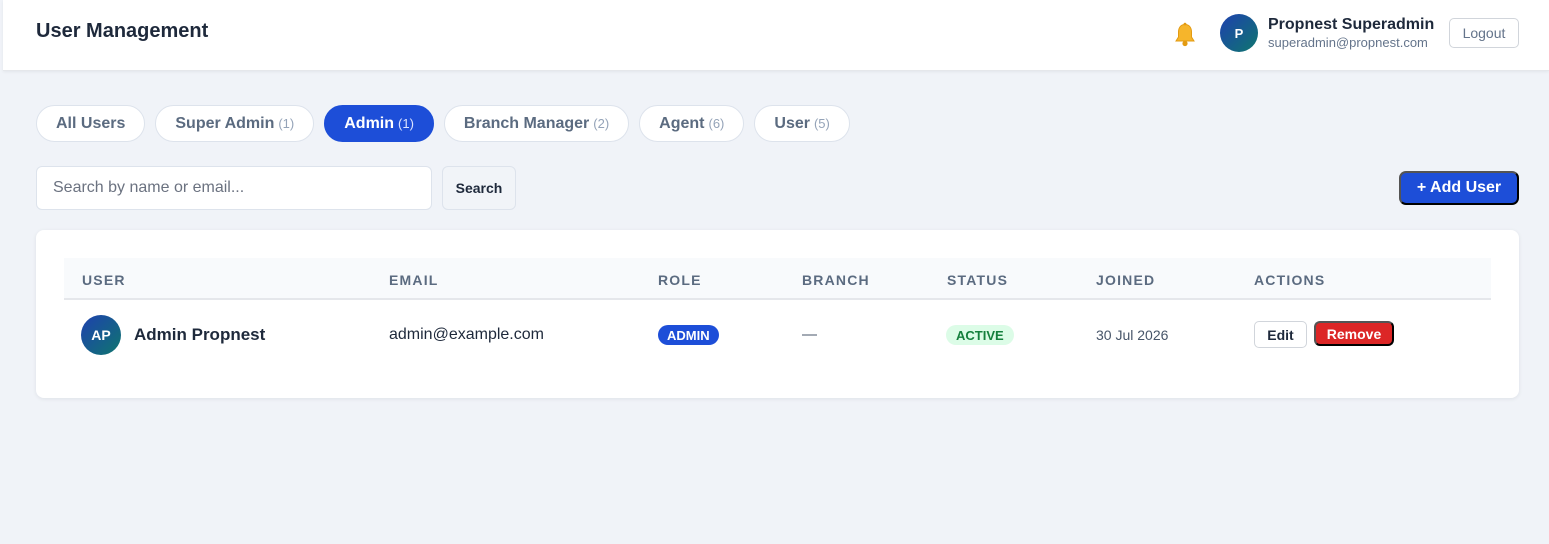 The width and height of the screenshot is (1549, 544). I want to click on tab-all-users: All Users, so click(91, 123).